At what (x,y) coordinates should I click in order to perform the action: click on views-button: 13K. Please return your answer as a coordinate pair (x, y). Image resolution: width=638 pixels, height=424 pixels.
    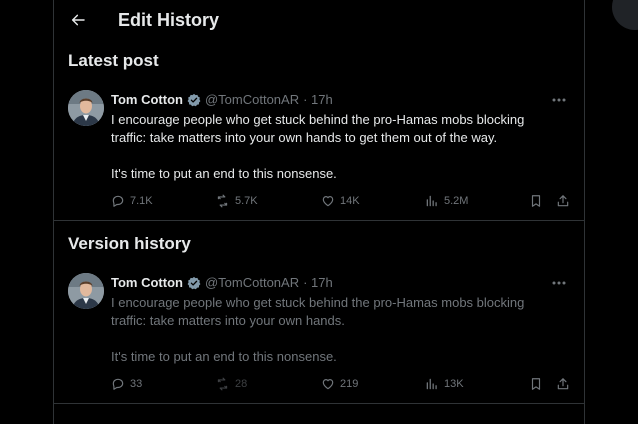
    Looking at the image, I should click on (444, 384).